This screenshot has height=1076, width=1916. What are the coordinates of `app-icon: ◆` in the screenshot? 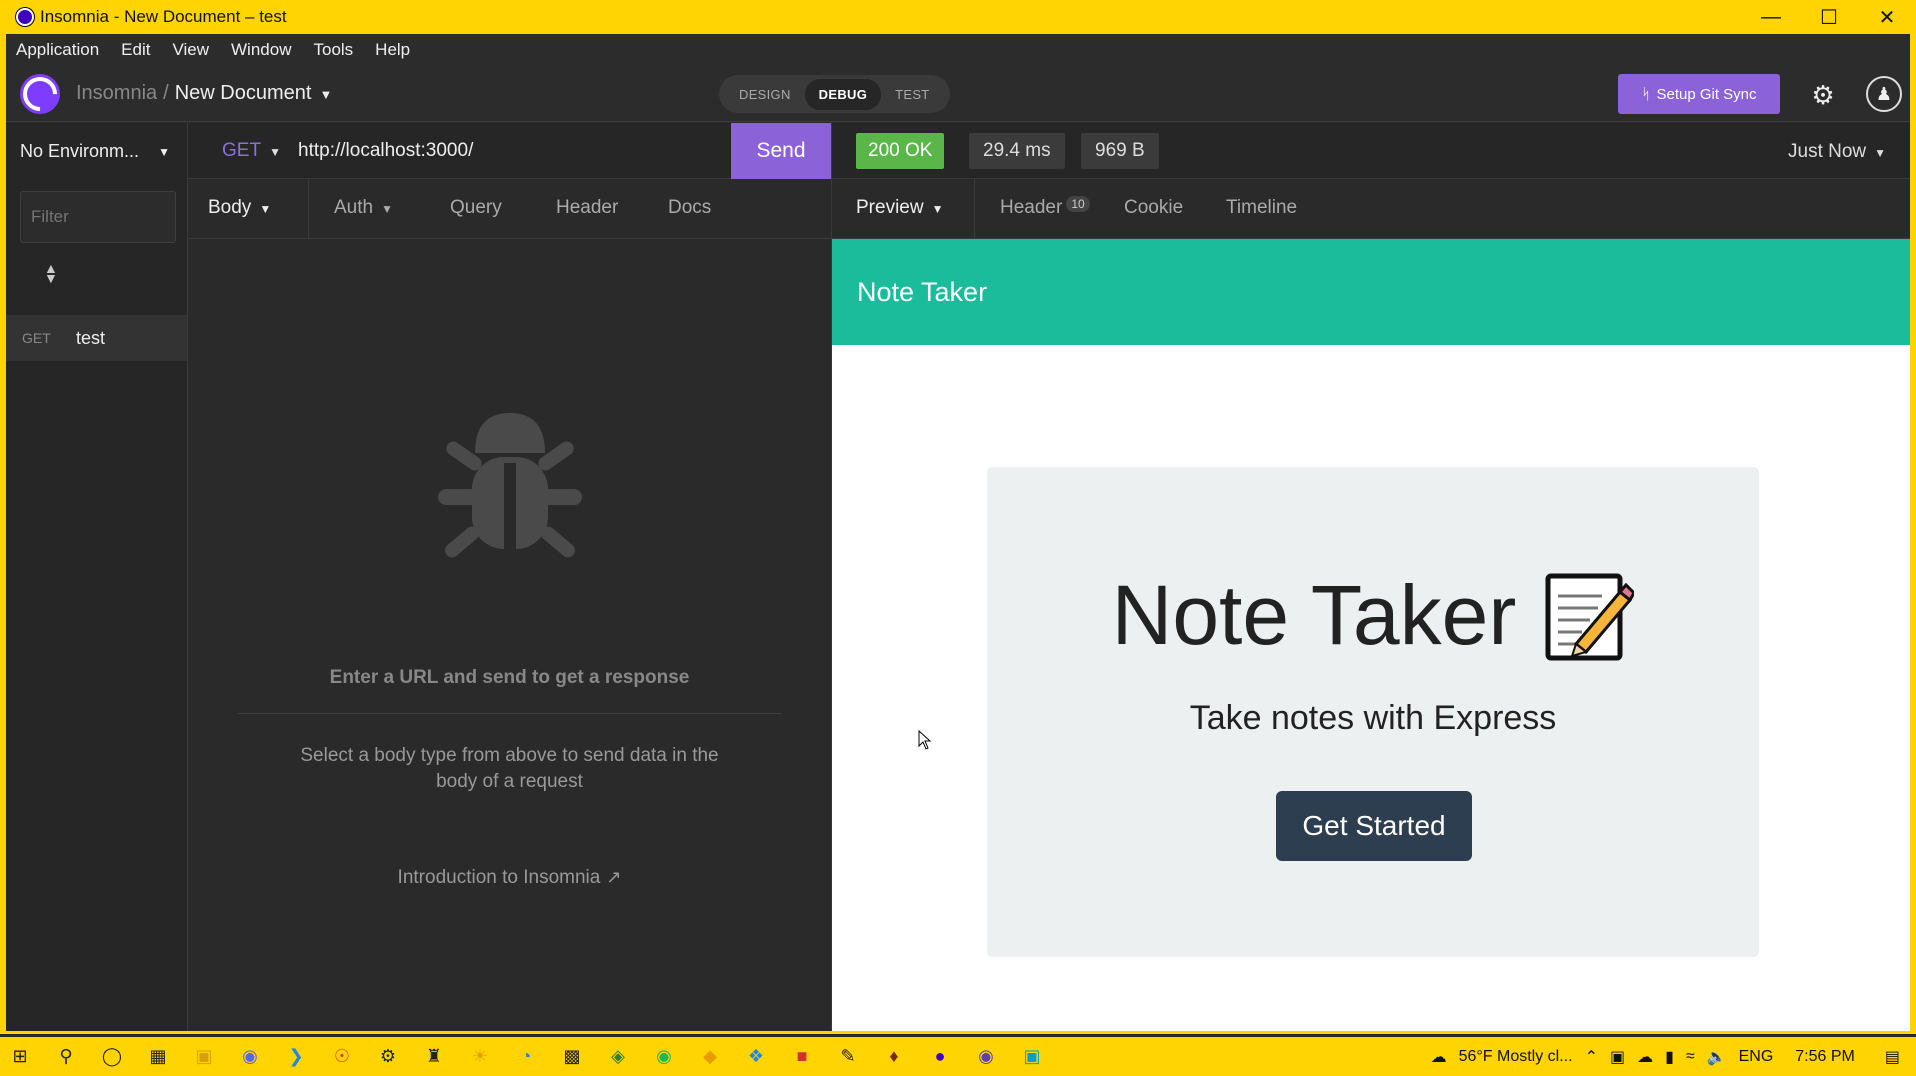 It's located at (710, 1057).